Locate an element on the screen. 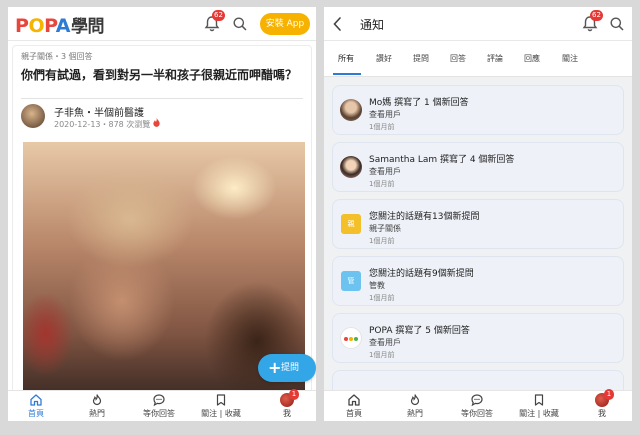 This screenshot has height=435, width=640. notification-item: Mo媽 撰寫了 1 個新回答 查看用戶 1個月前 is located at coordinates (478, 110).